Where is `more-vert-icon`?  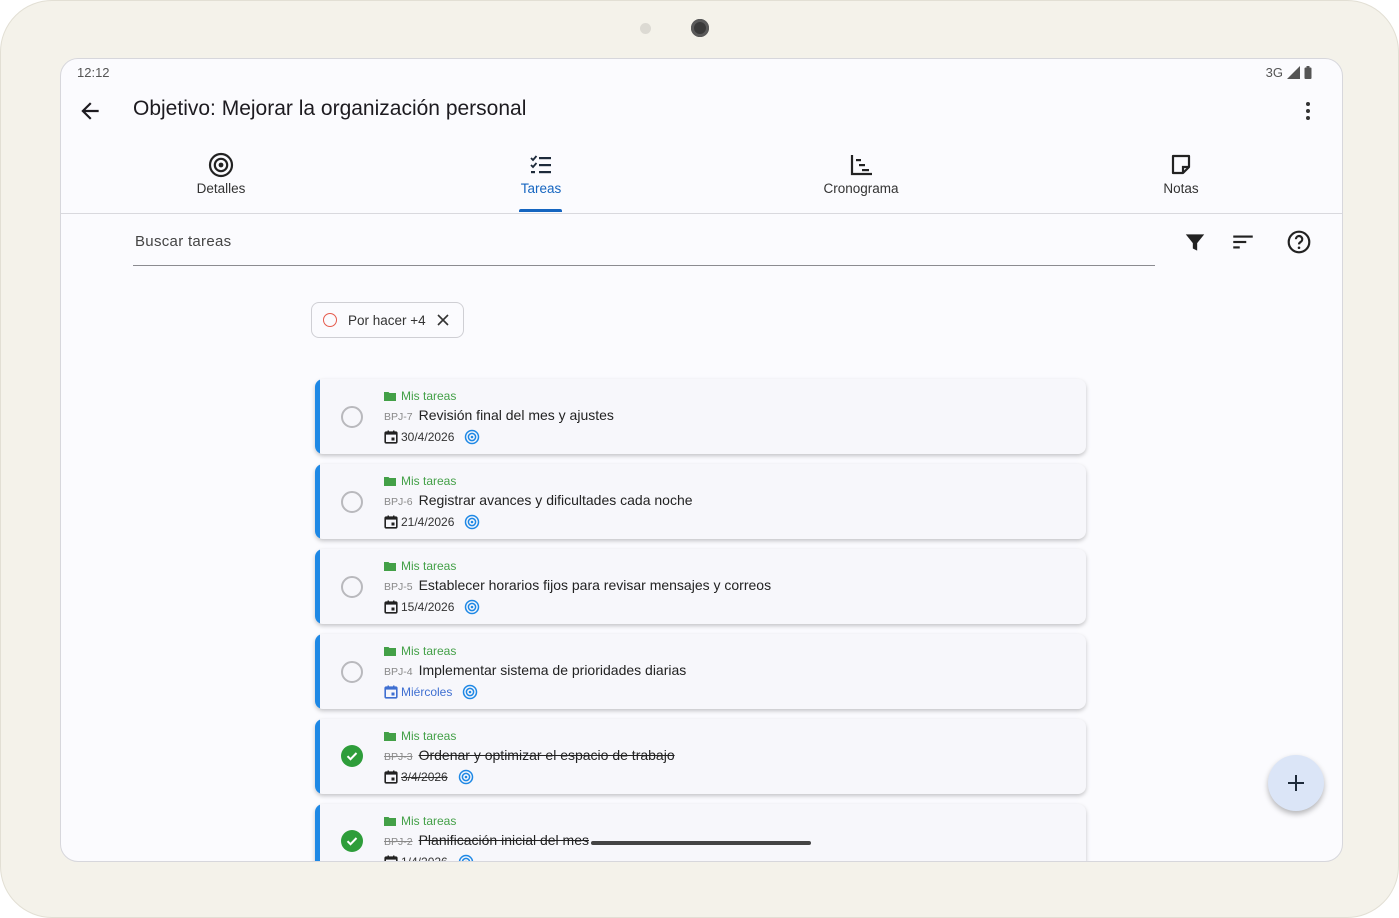
more-vert-icon is located at coordinates (1308, 111).